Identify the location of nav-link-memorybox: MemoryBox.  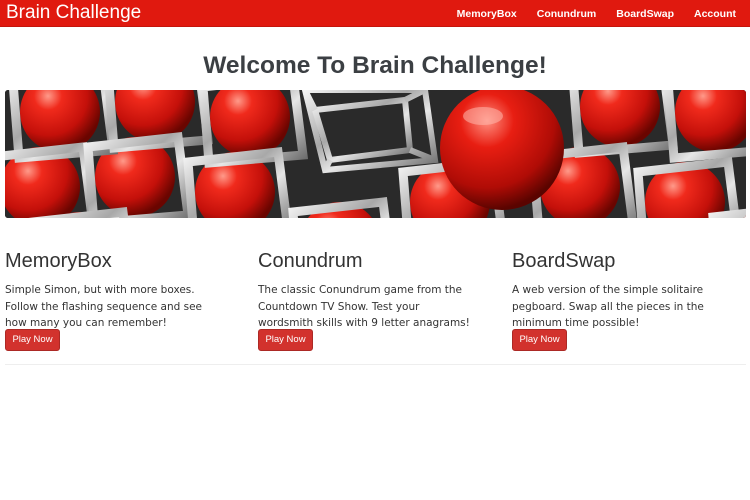
(487, 14).